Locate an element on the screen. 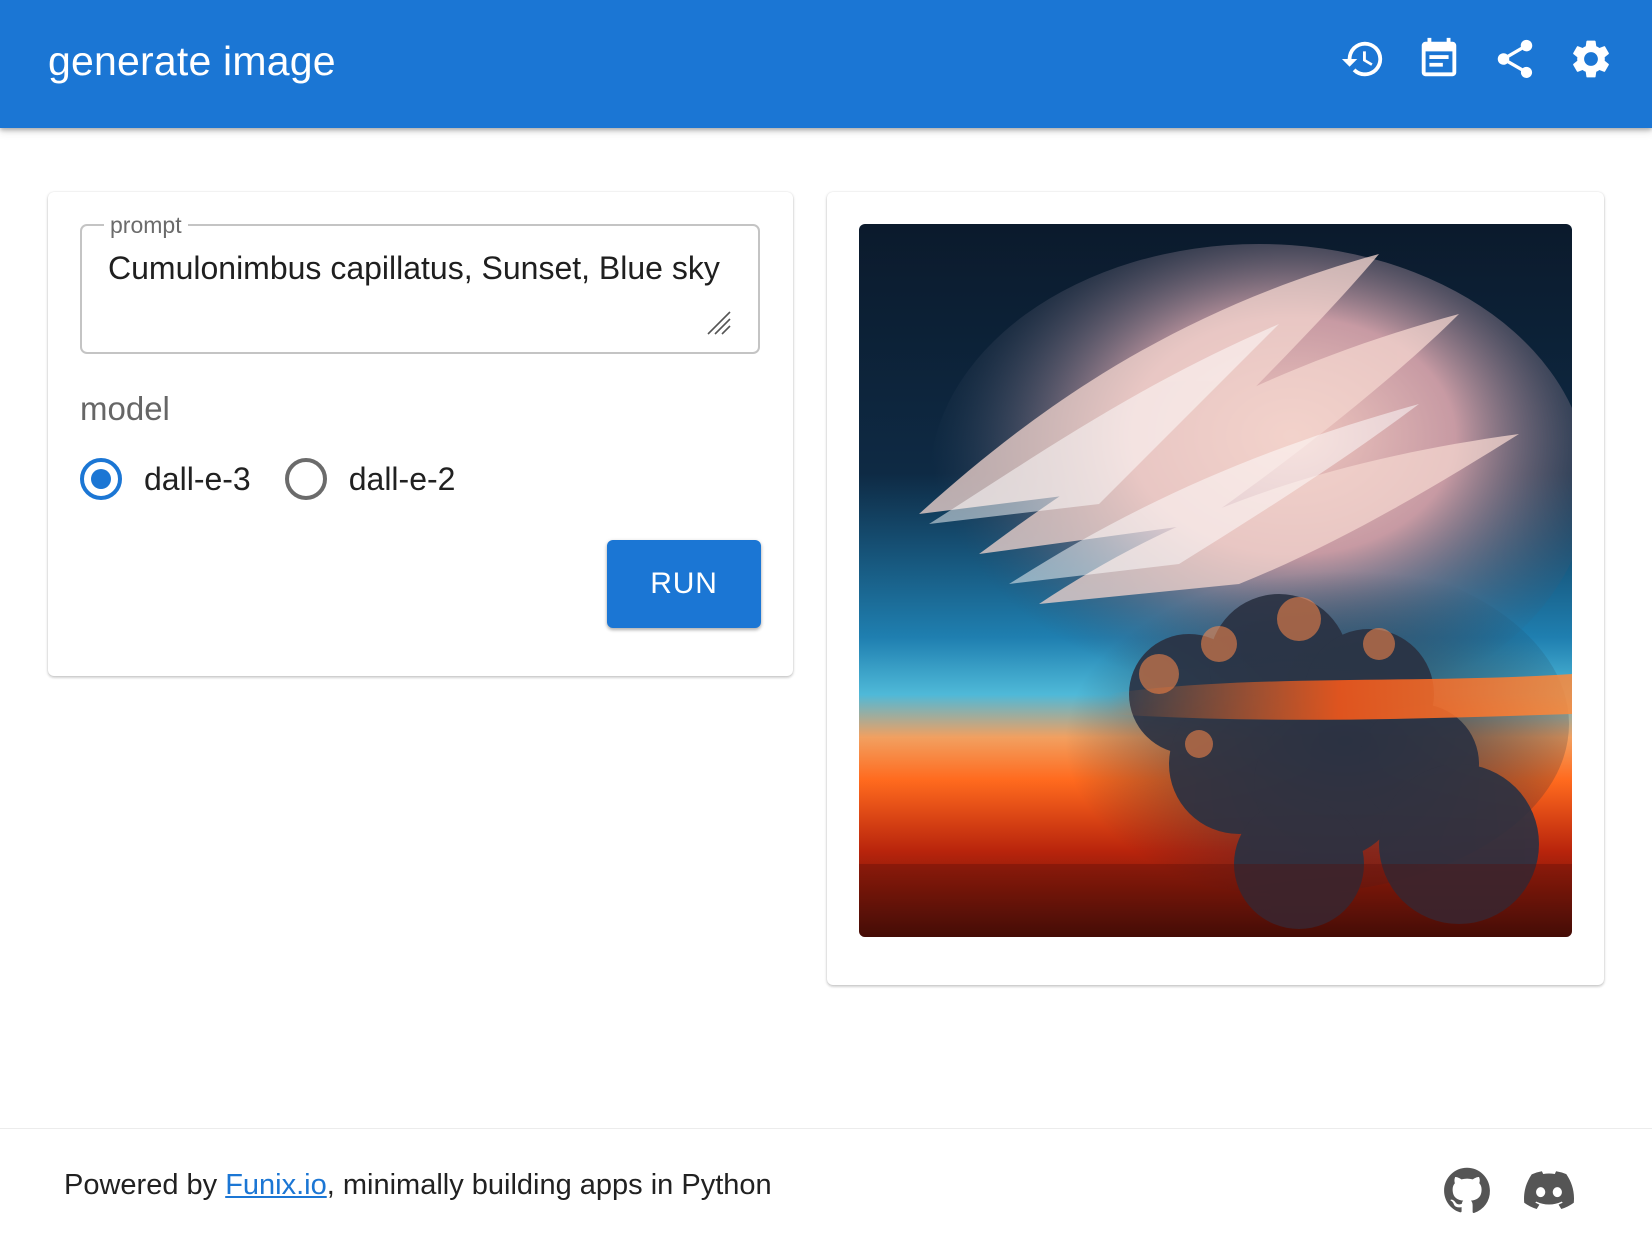 The height and width of the screenshot is (1244, 1652). prompt-label: prompt is located at coordinates (146, 225).